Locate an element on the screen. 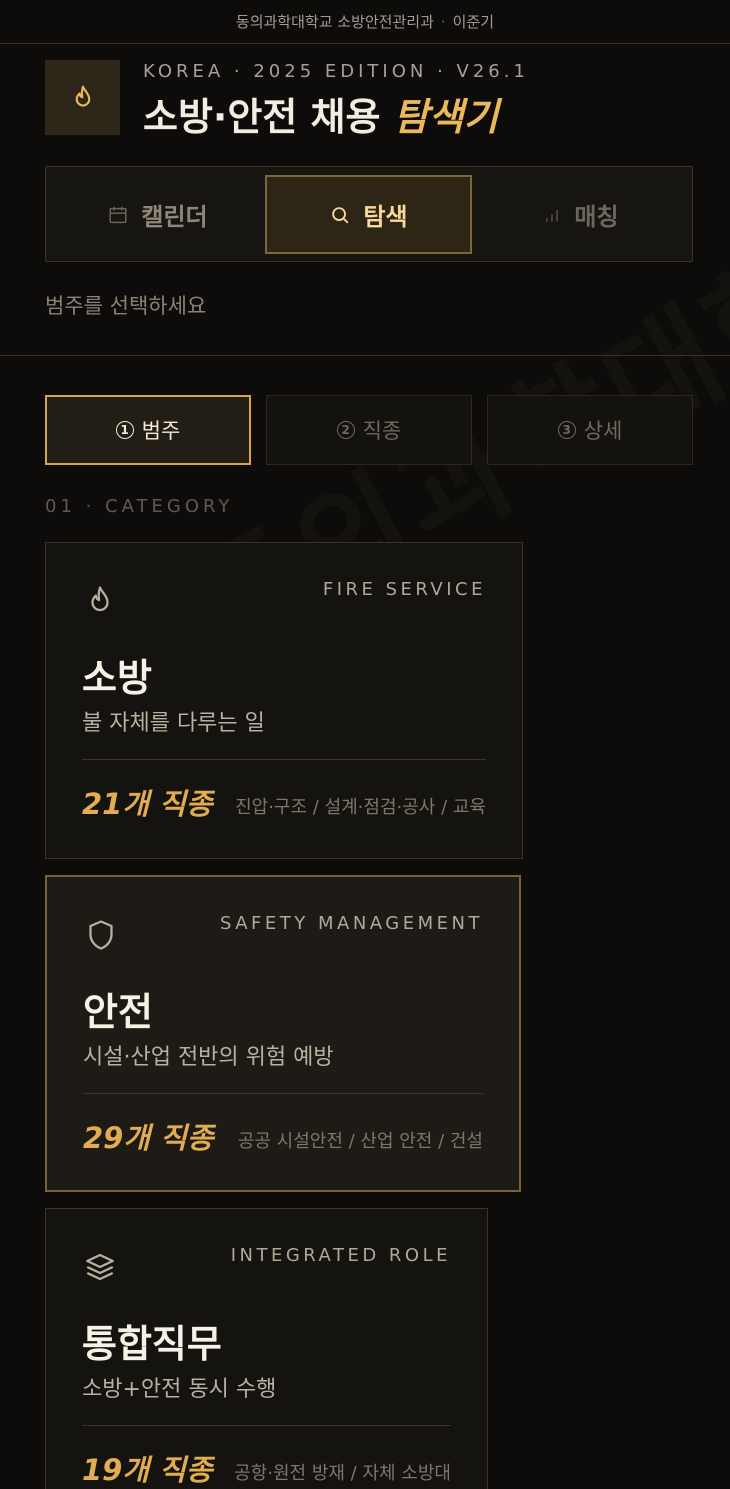 The height and width of the screenshot is (1489, 730). search-icon is located at coordinates (340, 214).